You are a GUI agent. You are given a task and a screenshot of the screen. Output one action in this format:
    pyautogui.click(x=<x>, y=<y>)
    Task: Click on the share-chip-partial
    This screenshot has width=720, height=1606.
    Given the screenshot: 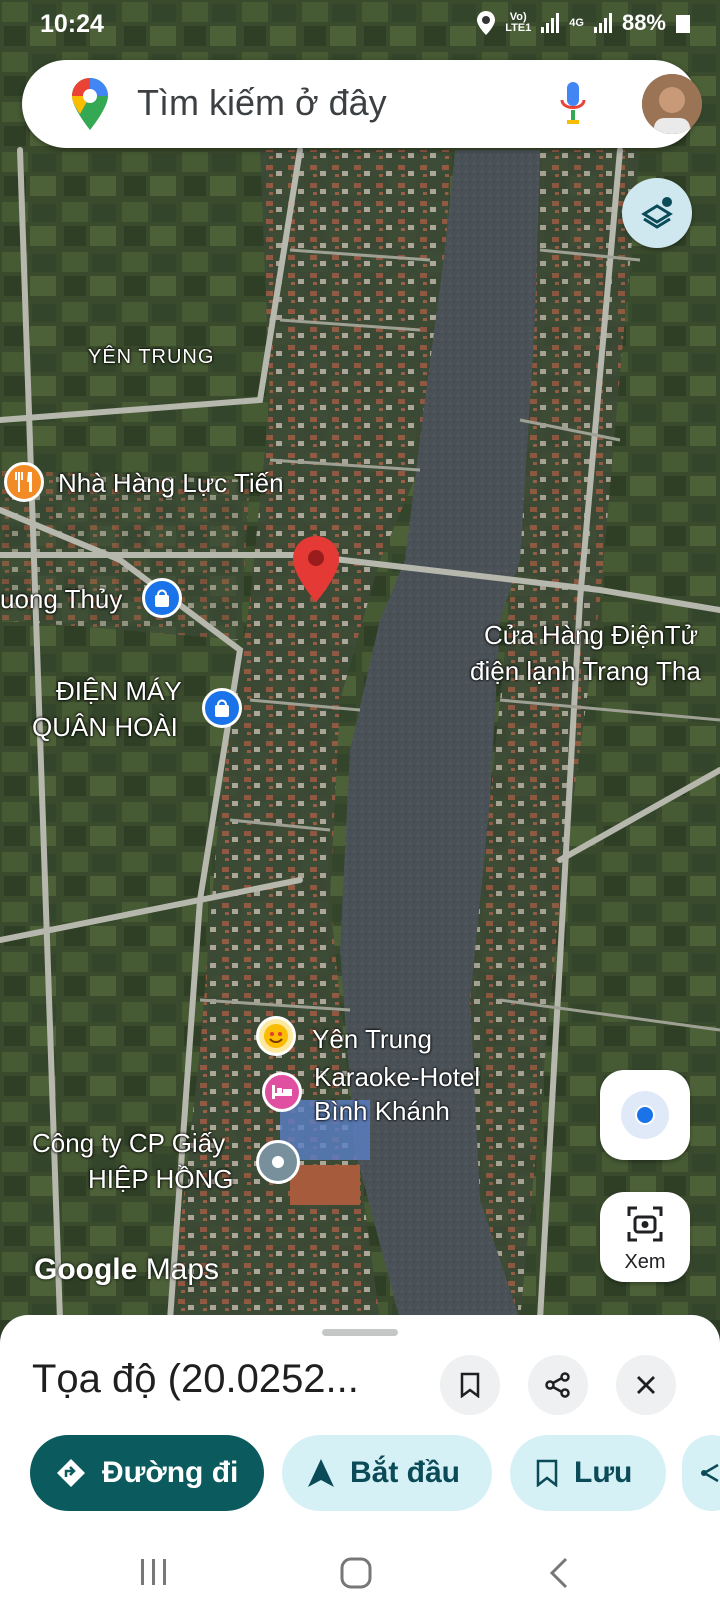 What is the action you would take?
    pyautogui.click(x=701, y=1473)
    